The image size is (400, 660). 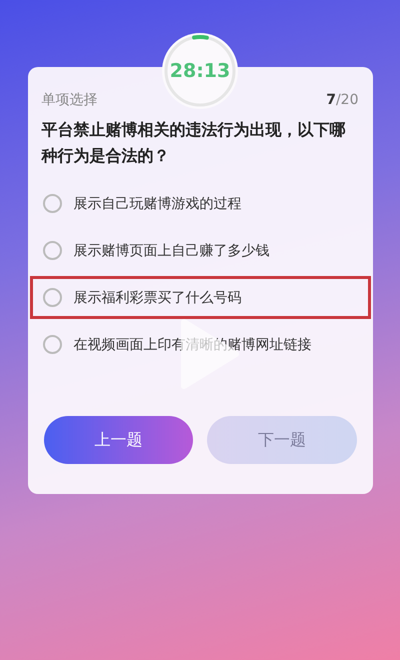 What do you see at coordinates (118, 440) in the screenshot?
I see `previous-button: 上一题` at bounding box center [118, 440].